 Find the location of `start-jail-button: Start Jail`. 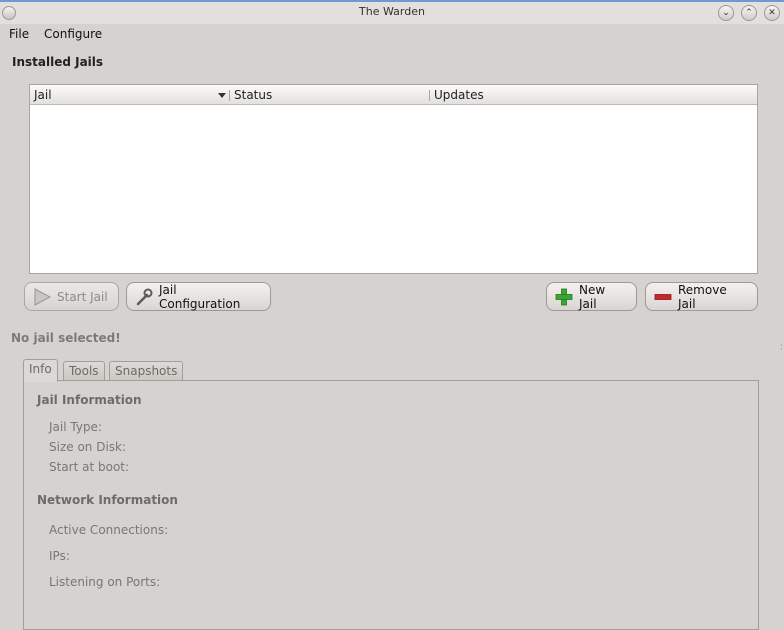

start-jail-button: Start Jail is located at coordinates (71, 296).